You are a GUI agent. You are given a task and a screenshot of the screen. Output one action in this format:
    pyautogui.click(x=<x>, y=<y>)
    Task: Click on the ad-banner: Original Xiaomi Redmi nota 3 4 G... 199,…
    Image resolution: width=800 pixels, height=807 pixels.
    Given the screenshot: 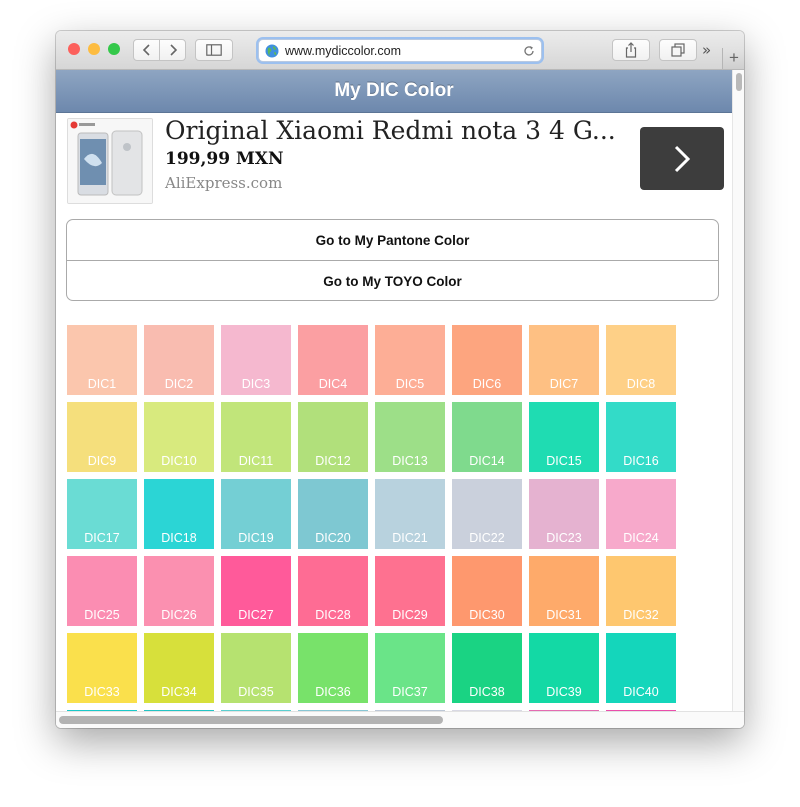 What is the action you would take?
    pyautogui.click(x=394, y=160)
    